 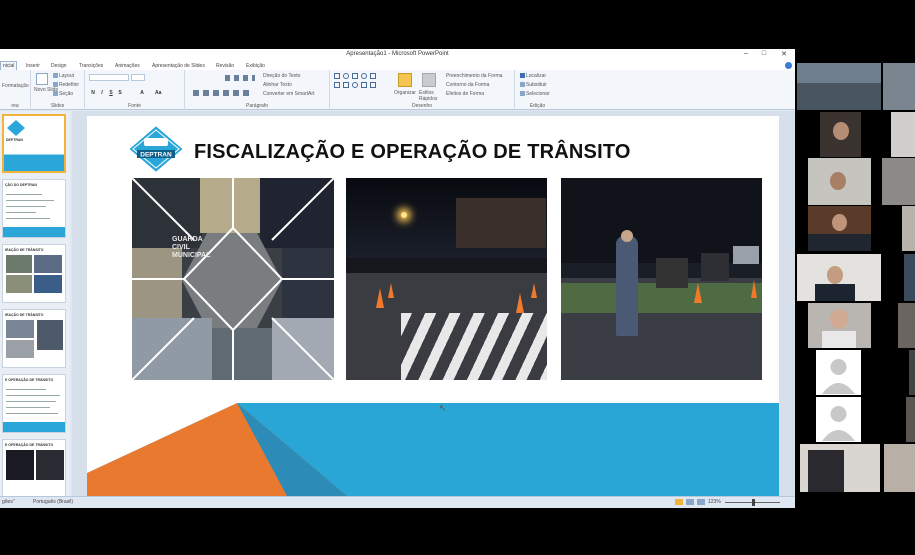 I want to click on tab-transicoes: Transições, so click(x=91, y=66).